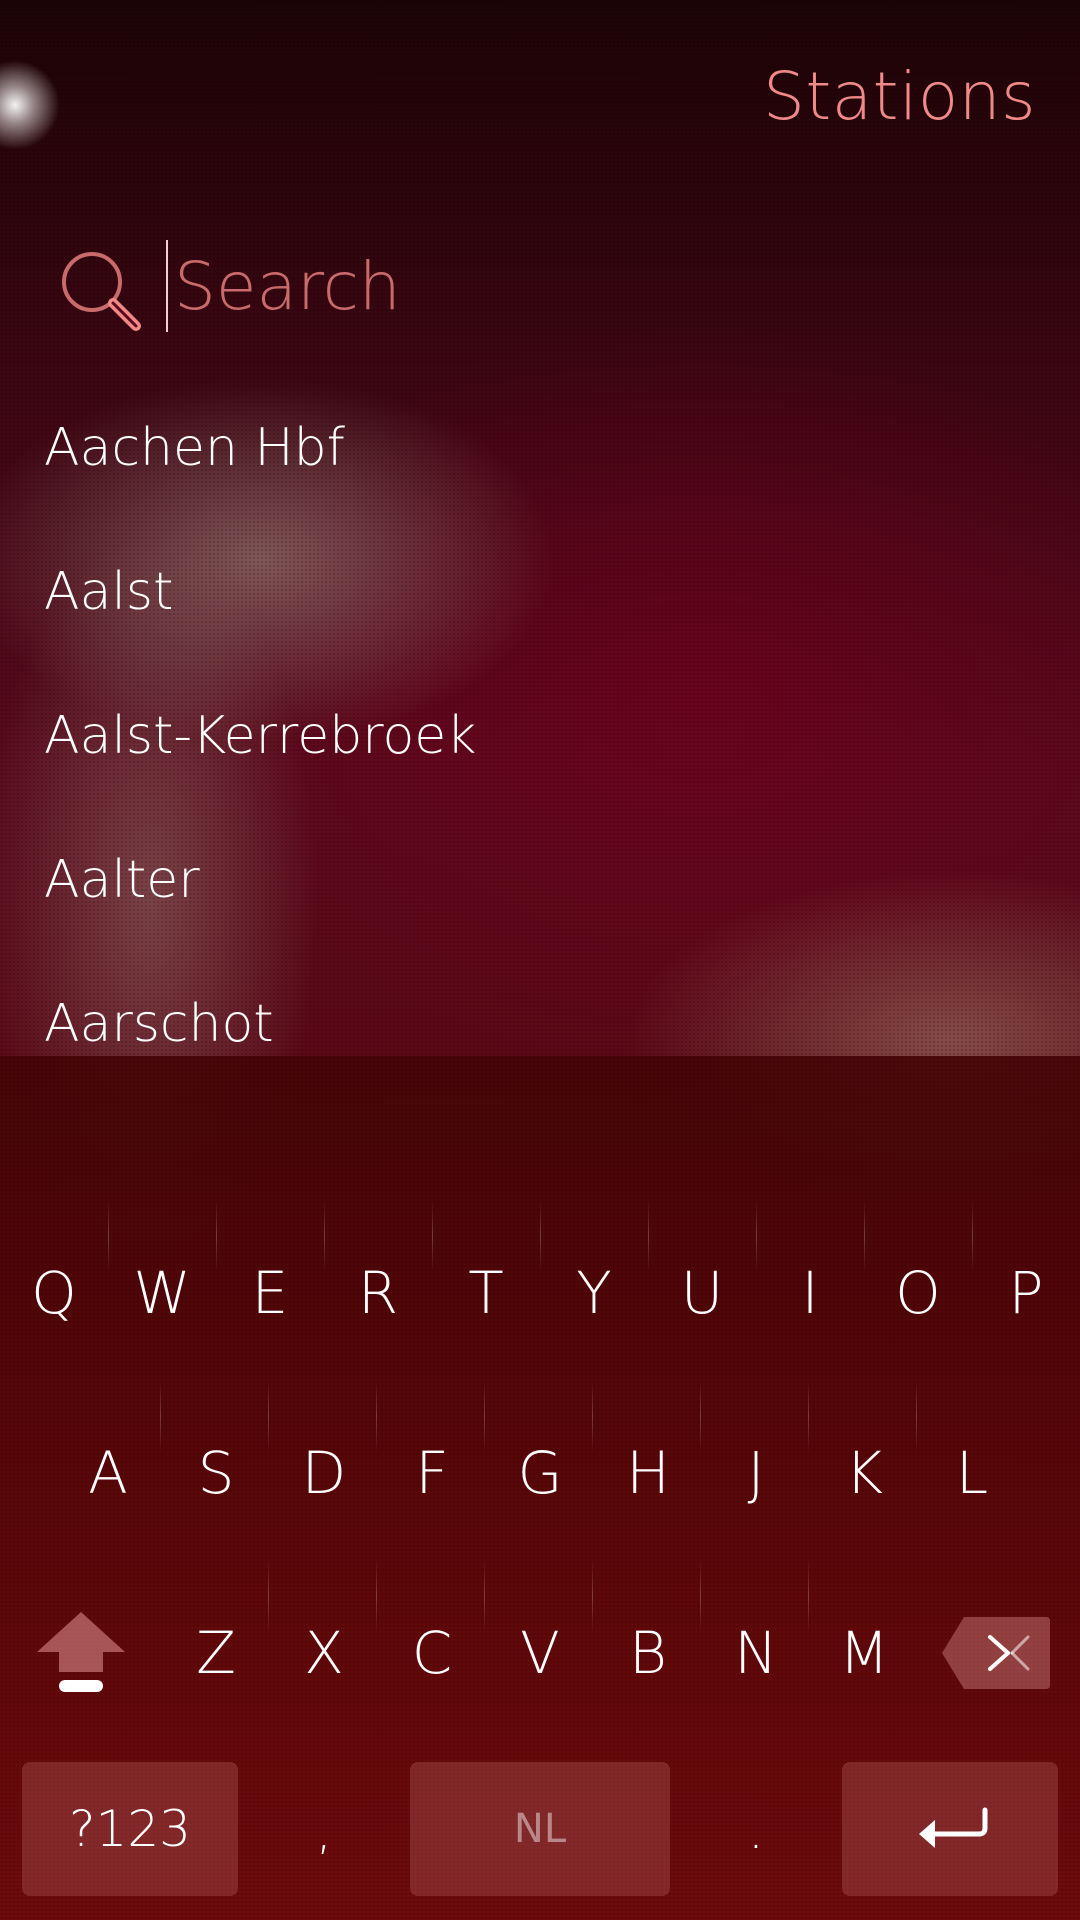 This screenshot has height=1920, width=1080. I want to click on station-item: Aachen Hbf, so click(194, 448).